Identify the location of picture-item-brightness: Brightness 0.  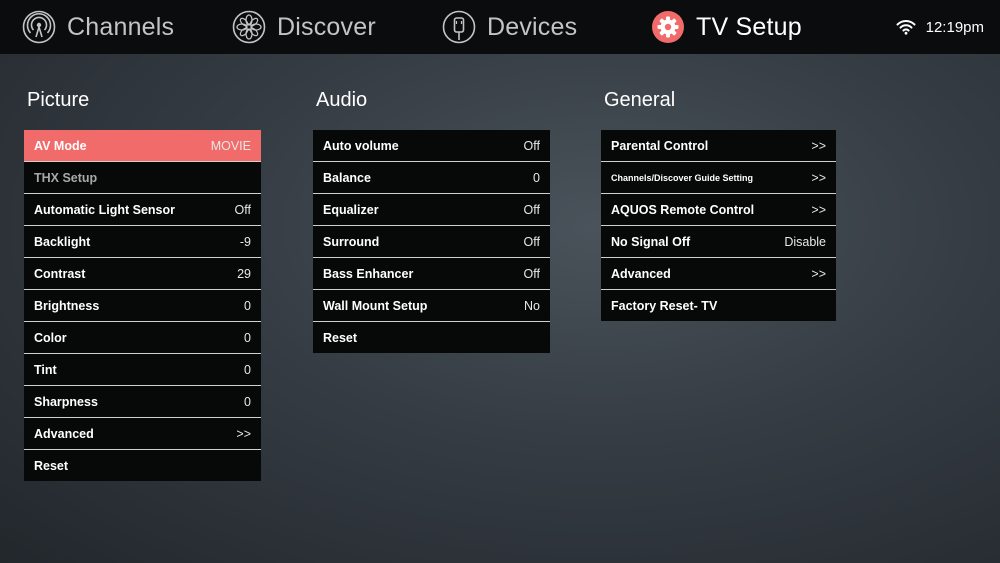
(142, 306).